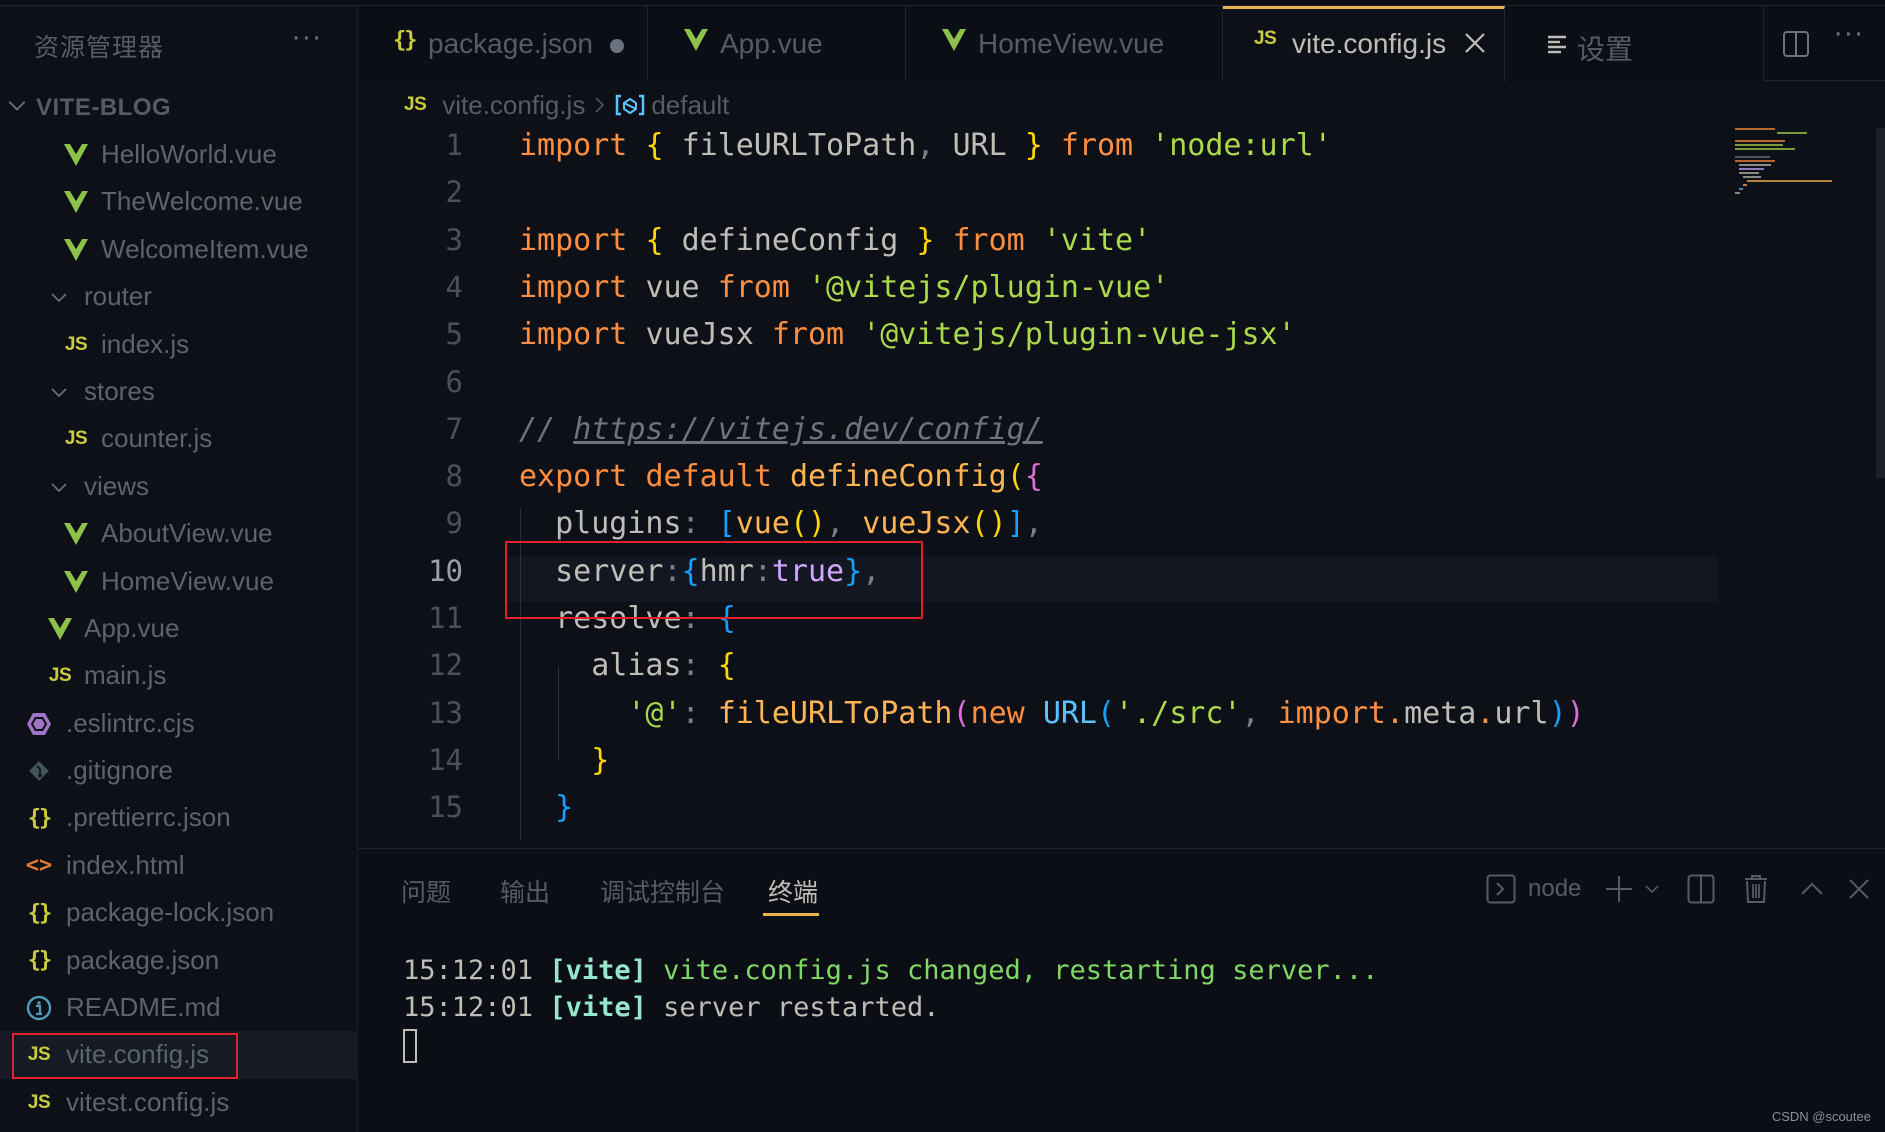 Image resolution: width=1885 pixels, height=1132 pixels. What do you see at coordinates (617, 46) in the screenshot?
I see `unsaved-dot-icon` at bounding box center [617, 46].